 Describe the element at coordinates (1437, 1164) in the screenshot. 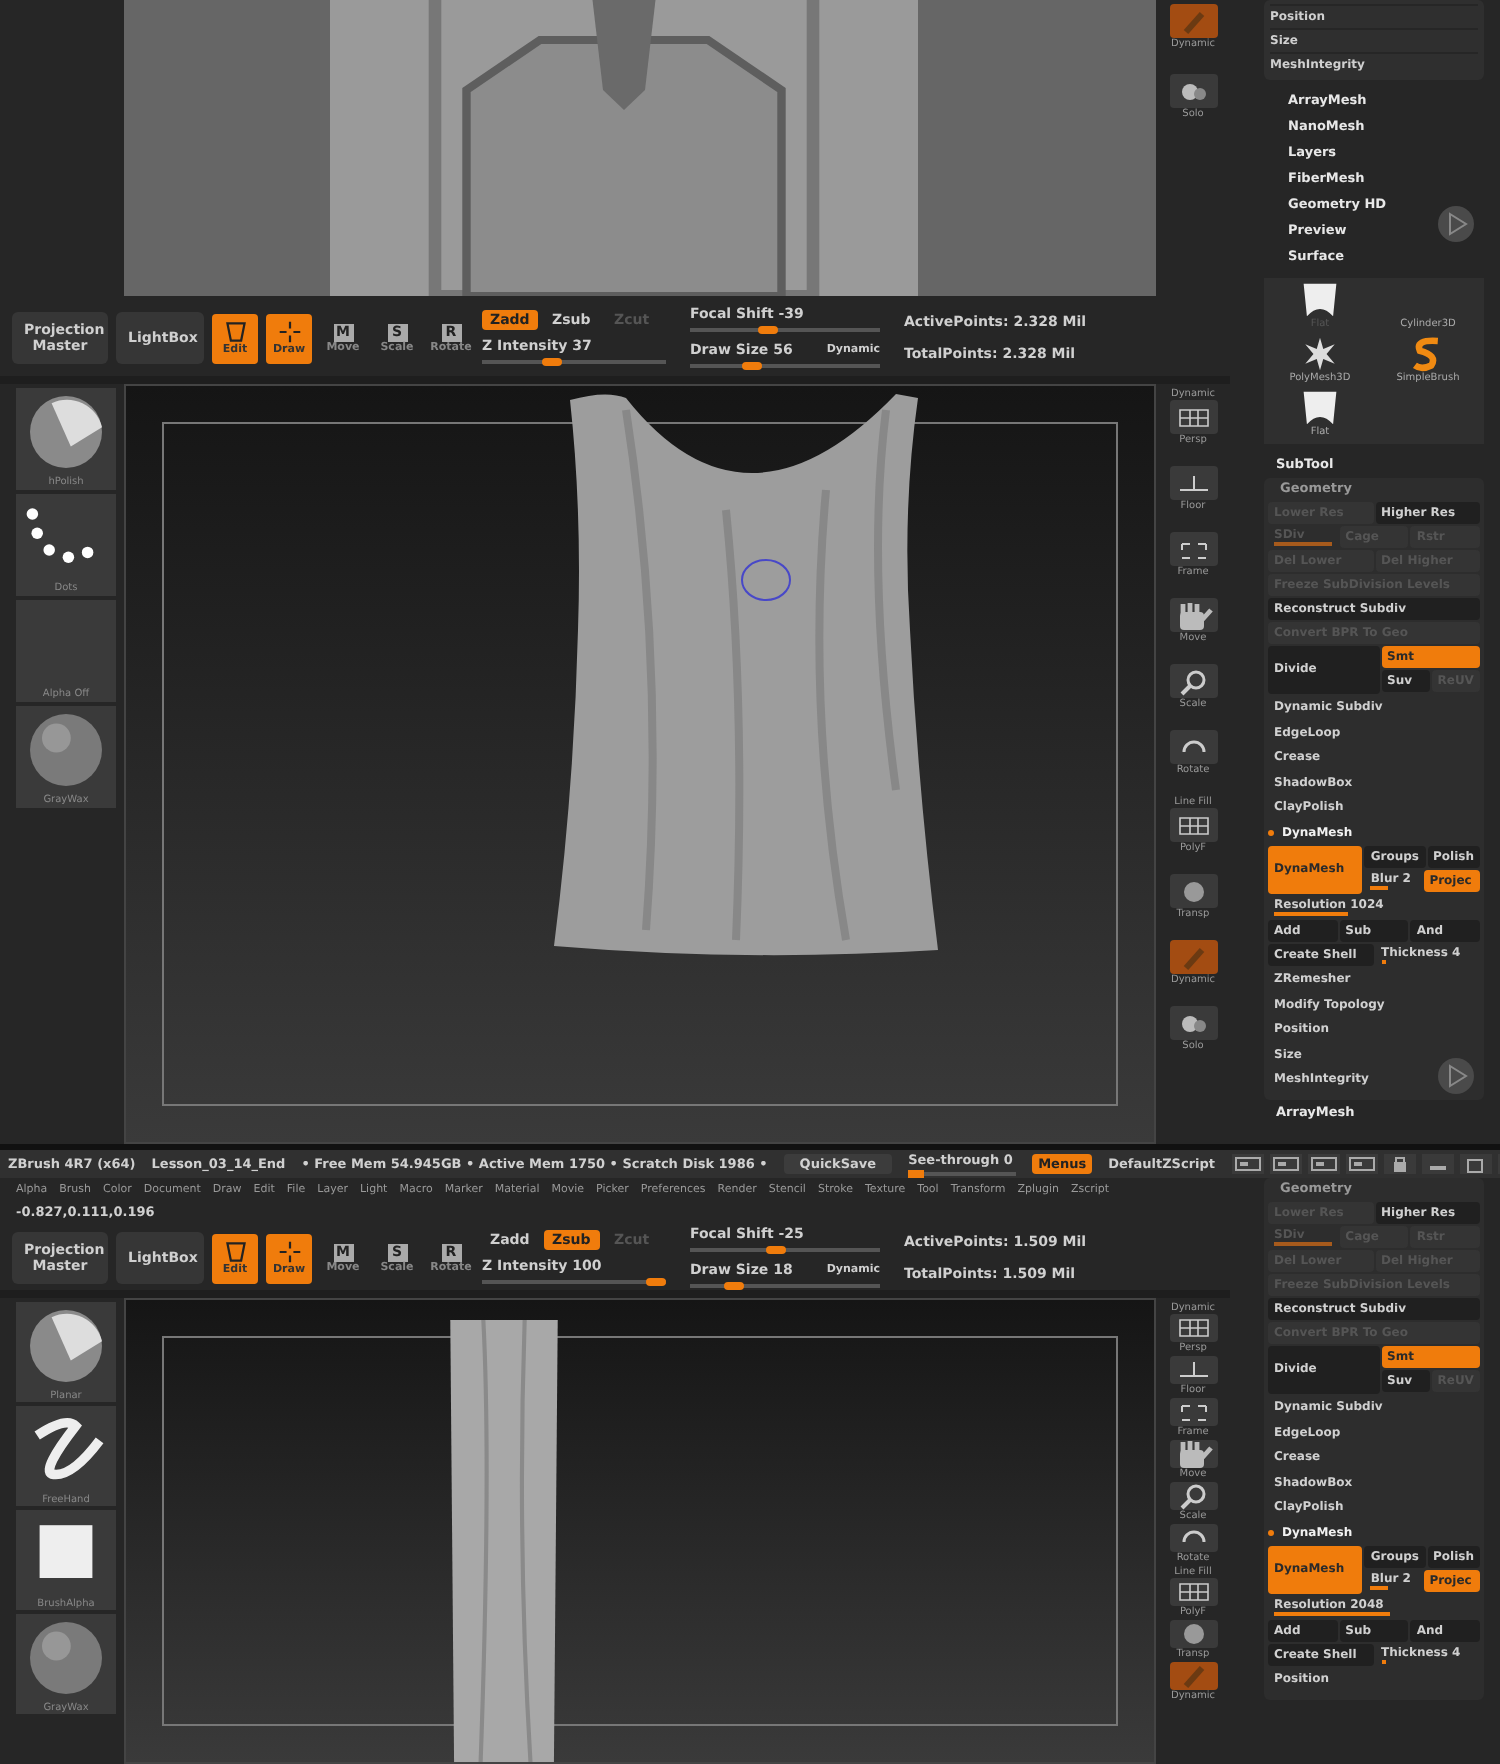

I see `minimize-icon` at that location.